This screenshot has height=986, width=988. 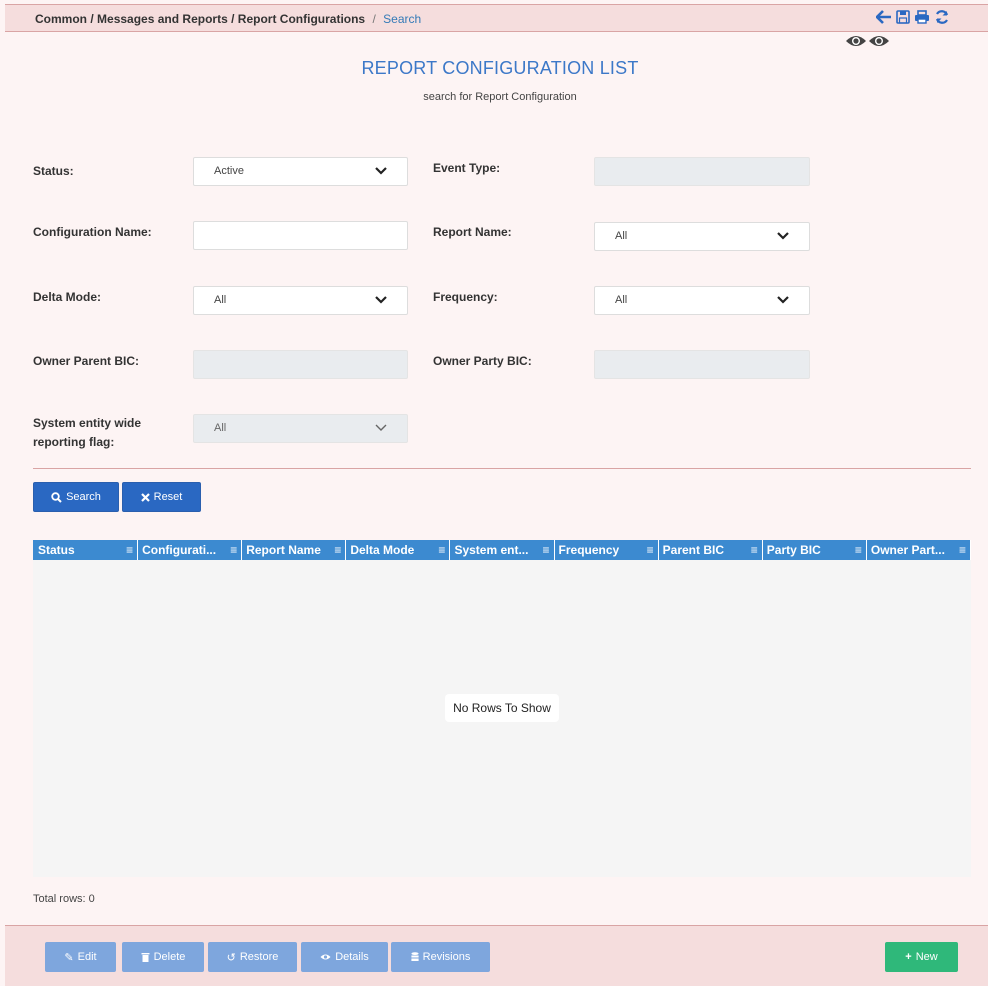 What do you see at coordinates (162, 19) in the screenshot?
I see `breadcrumb-item-messages-and-reports: Messages and Reports` at bounding box center [162, 19].